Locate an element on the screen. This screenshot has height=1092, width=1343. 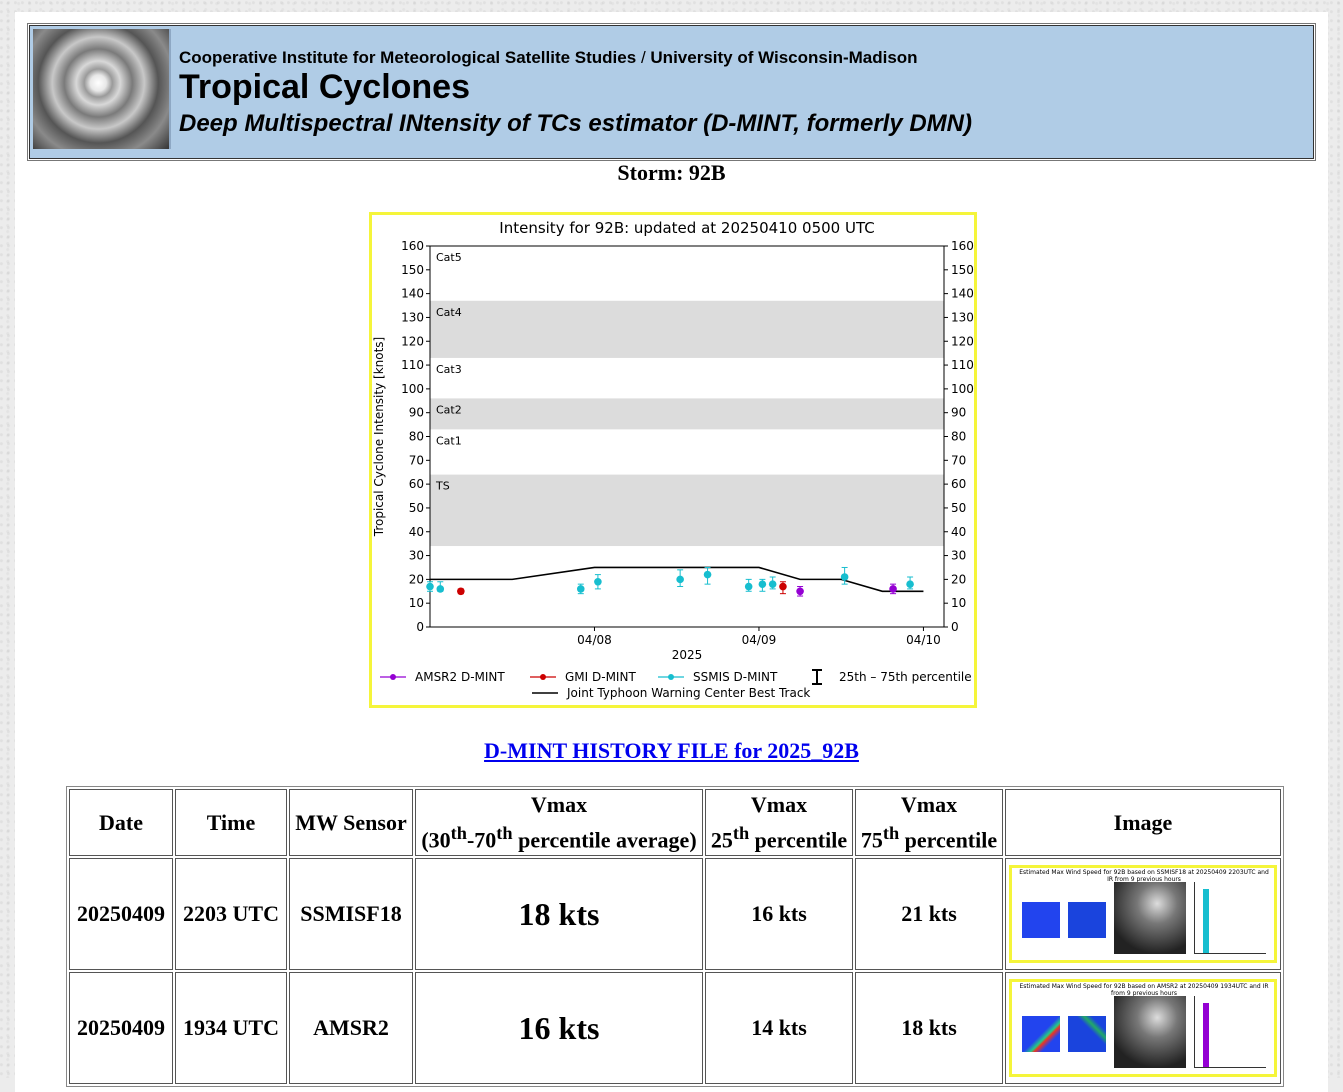
y-tick-label-right: 120 is located at coordinates (962, 341).